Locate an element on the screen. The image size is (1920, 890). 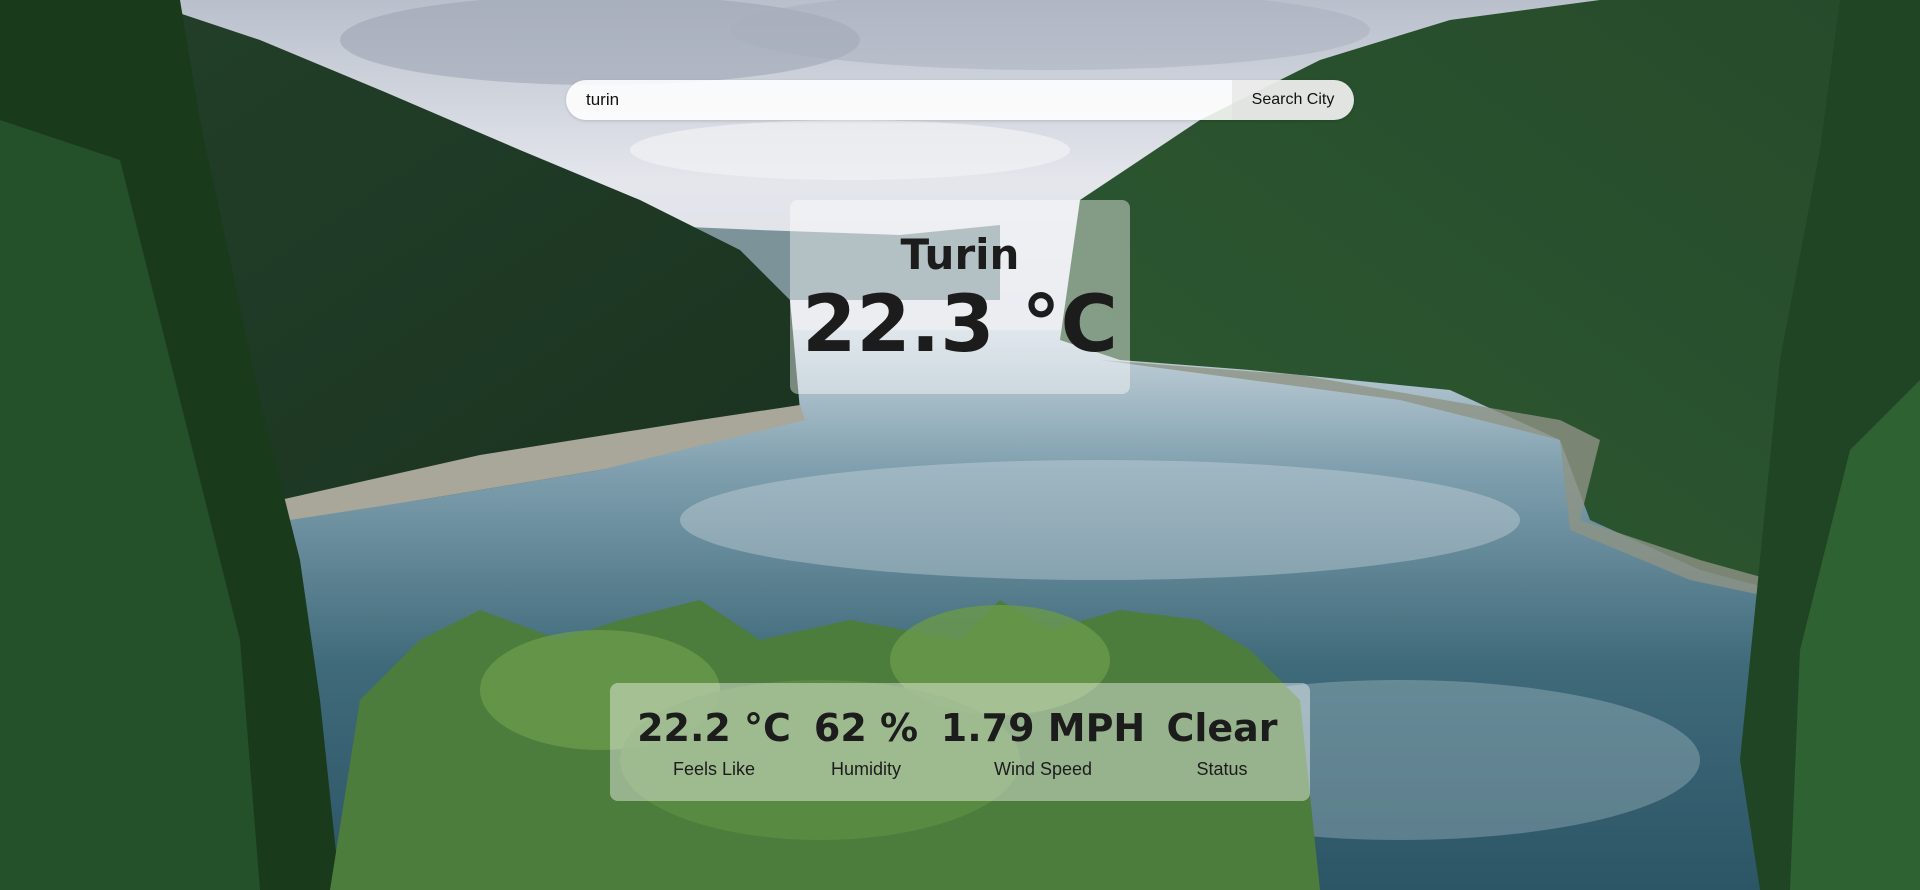
feels-like-value: 22.2 °C is located at coordinates (714, 728).